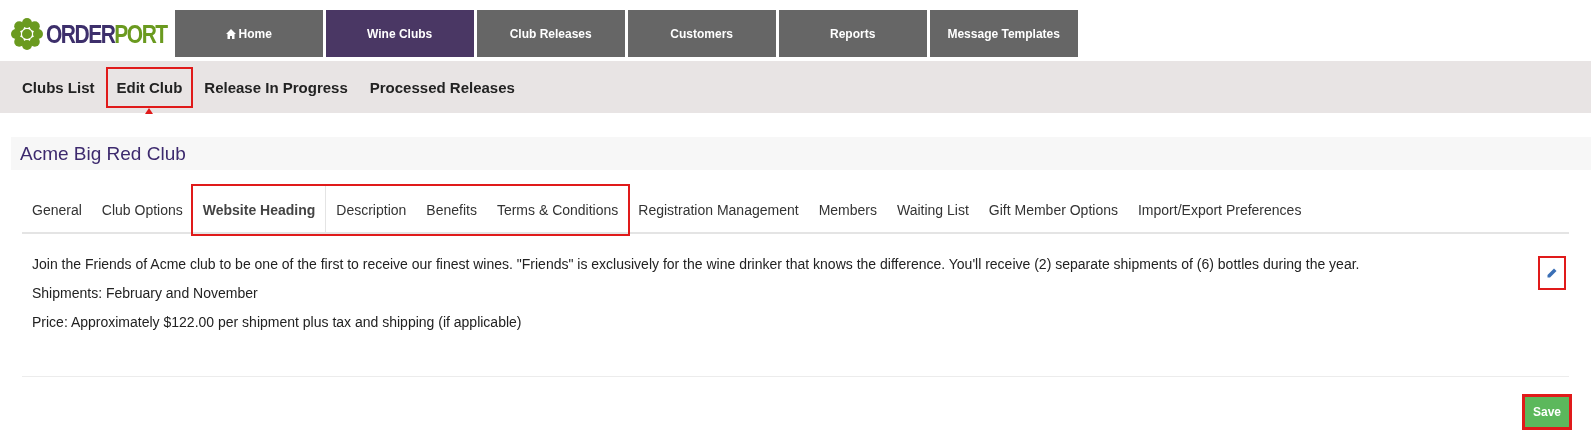 The image size is (1591, 447). Describe the element at coordinates (149, 110) in the screenshot. I see `pointer-icon` at that location.